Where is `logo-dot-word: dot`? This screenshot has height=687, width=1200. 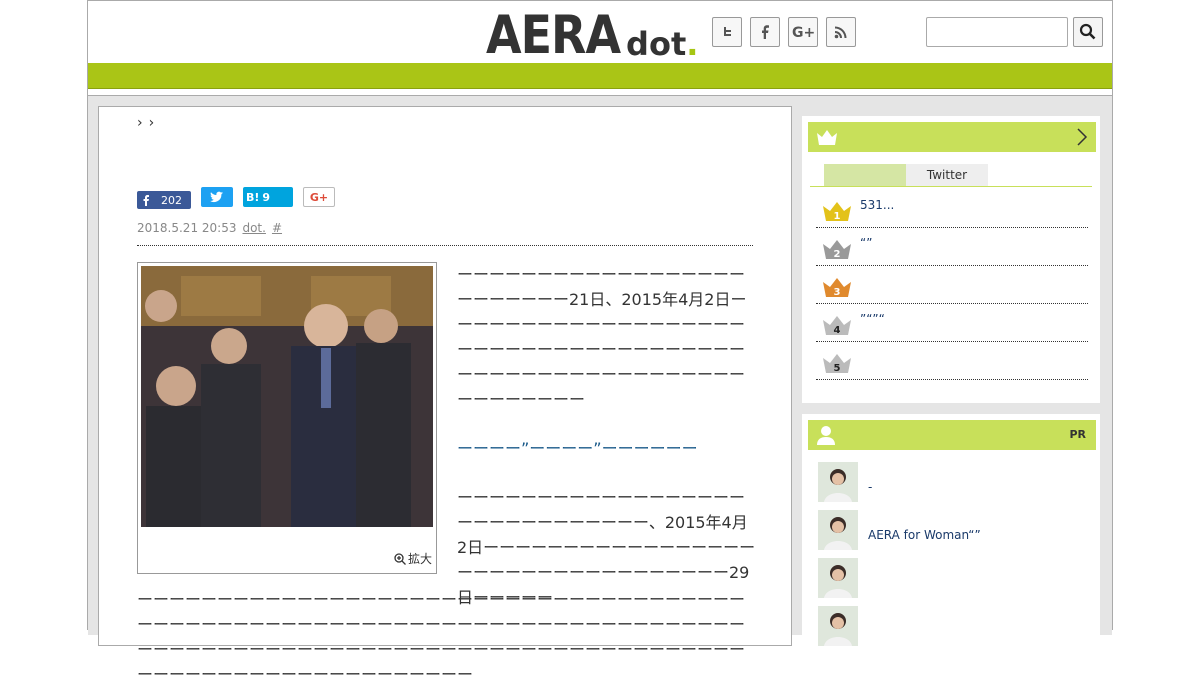 logo-dot-word: dot is located at coordinates (656, 44).